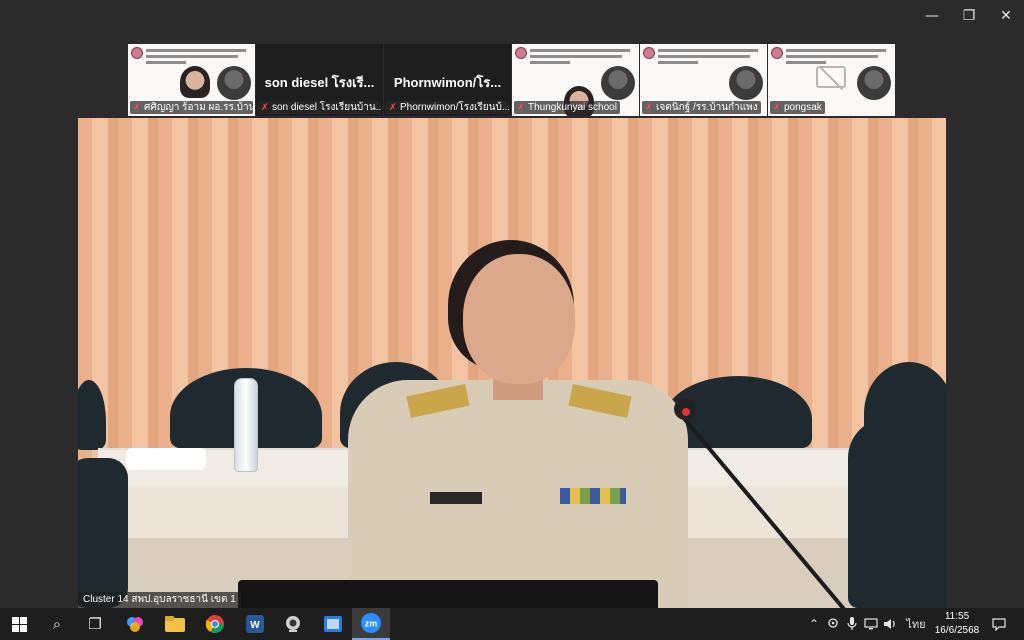 The height and width of the screenshot is (640, 1024). I want to click on svg-text: W, so click(255, 625).